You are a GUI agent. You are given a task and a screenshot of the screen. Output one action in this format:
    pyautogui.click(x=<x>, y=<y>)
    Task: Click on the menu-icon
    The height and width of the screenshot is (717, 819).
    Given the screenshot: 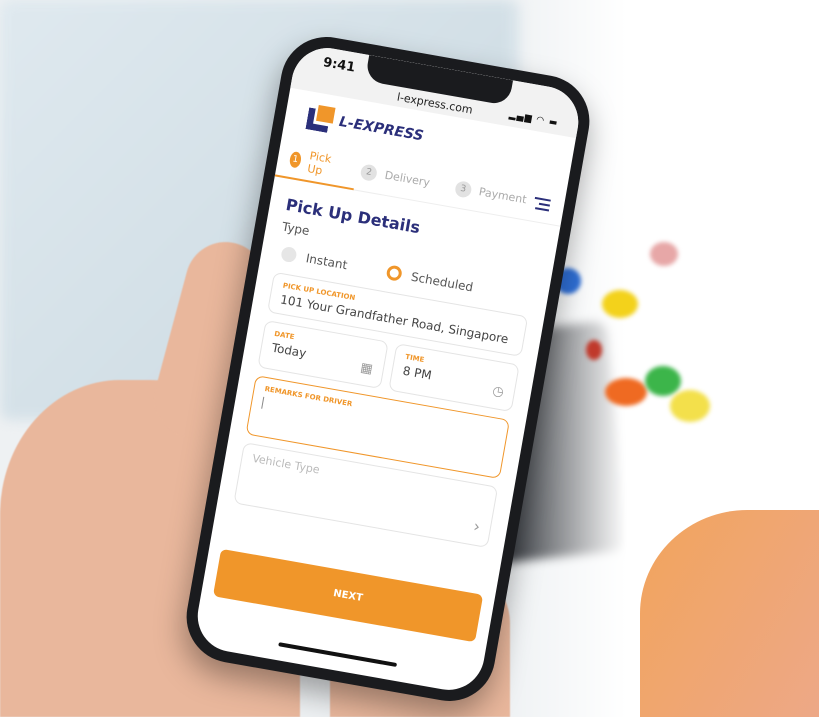 What is the action you would take?
    pyautogui.click(x=542, y=203)
    